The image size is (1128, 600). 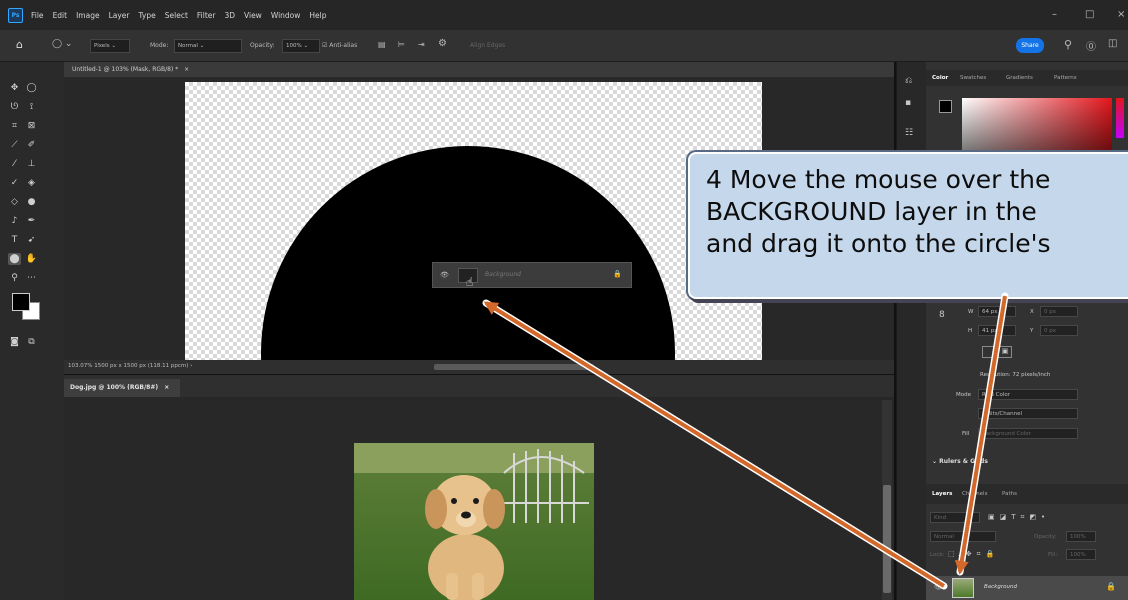 I want to click on history-panel-icon: ⎌, so click(x=908, y=81).